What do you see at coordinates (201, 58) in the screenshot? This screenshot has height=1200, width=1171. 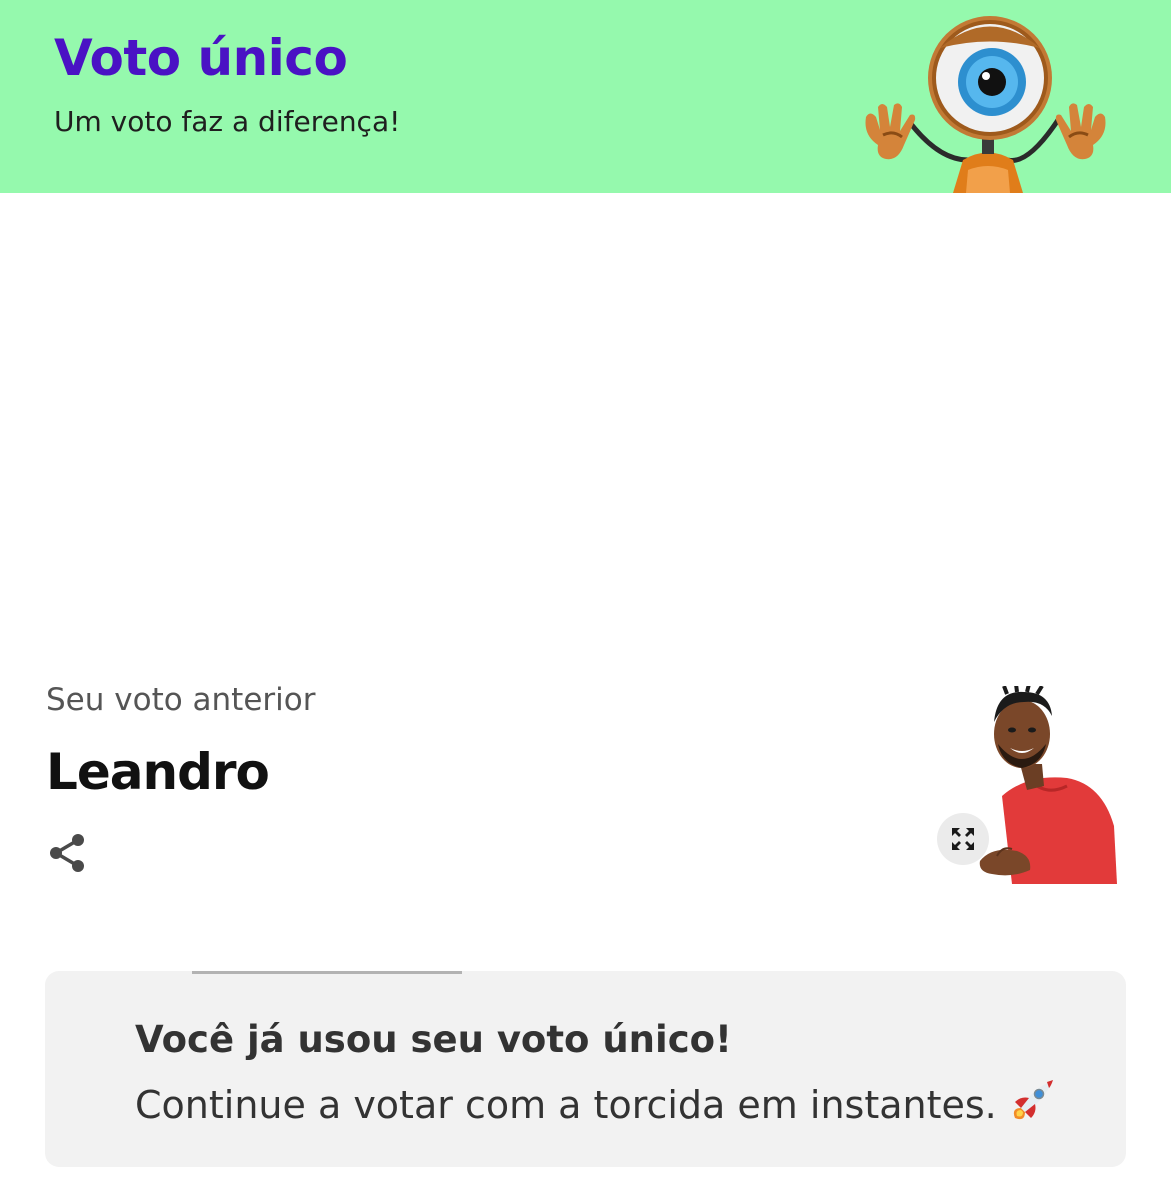 I see `page-title: Voto único` at bounding box center [201, 58].